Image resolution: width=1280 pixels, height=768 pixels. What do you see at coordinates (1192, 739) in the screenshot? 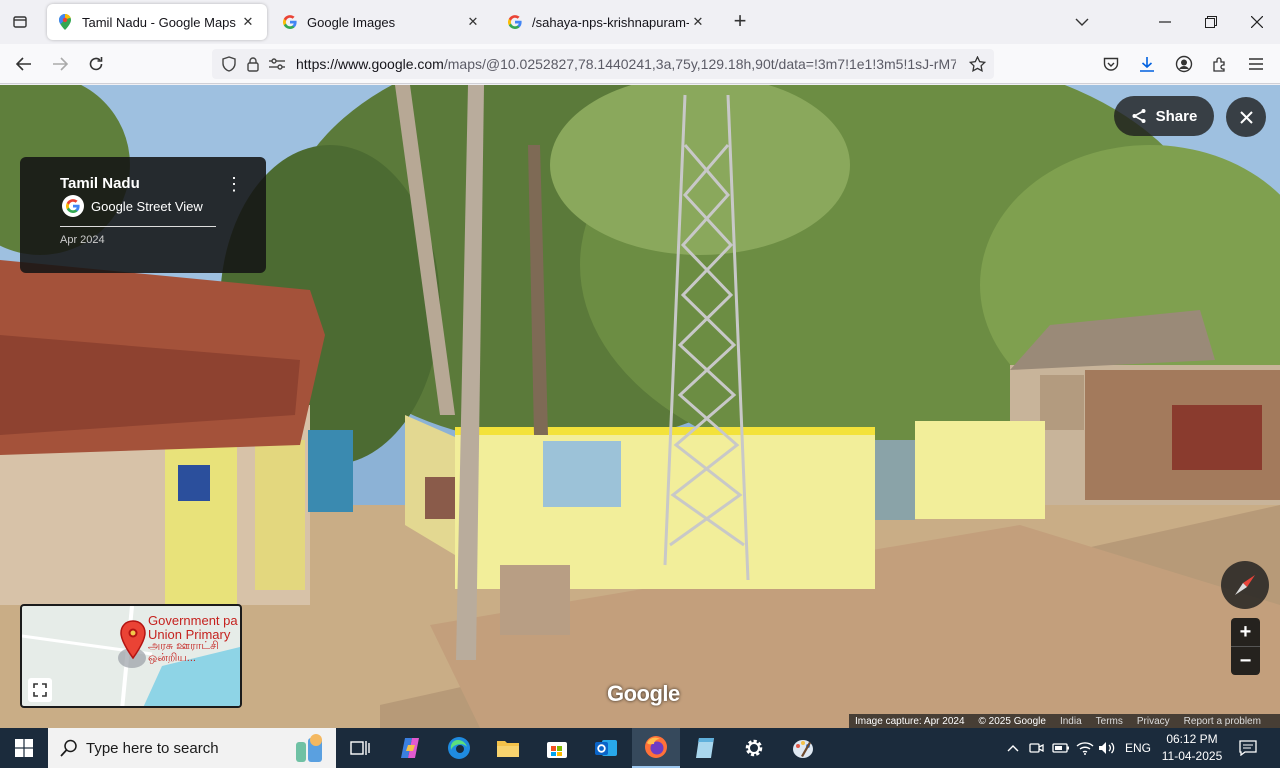
I see `clock-time: 06:12 PM` at bounding box center [1192, 739].